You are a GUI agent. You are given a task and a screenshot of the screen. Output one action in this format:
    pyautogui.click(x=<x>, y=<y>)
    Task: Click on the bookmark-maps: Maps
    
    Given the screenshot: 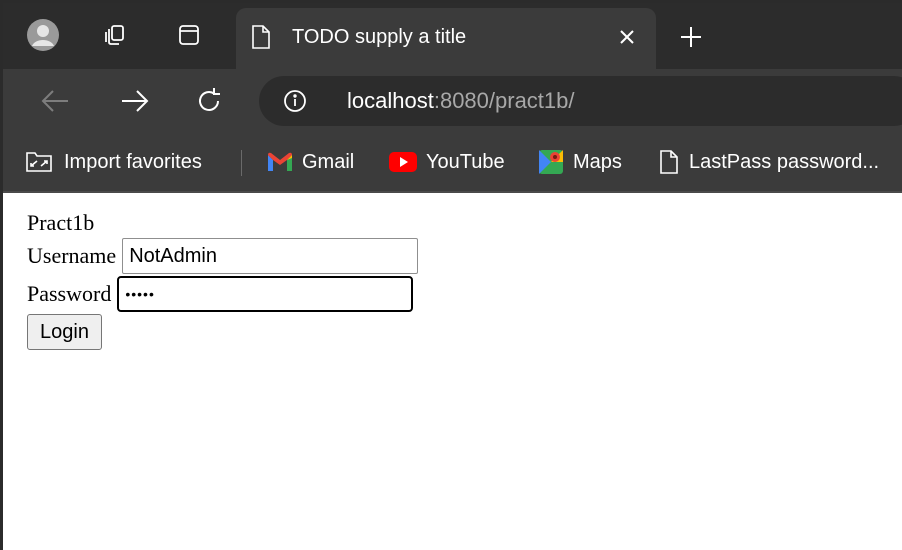 What is the action you would take?
    pyautogui.click(x=580, y=162)
    